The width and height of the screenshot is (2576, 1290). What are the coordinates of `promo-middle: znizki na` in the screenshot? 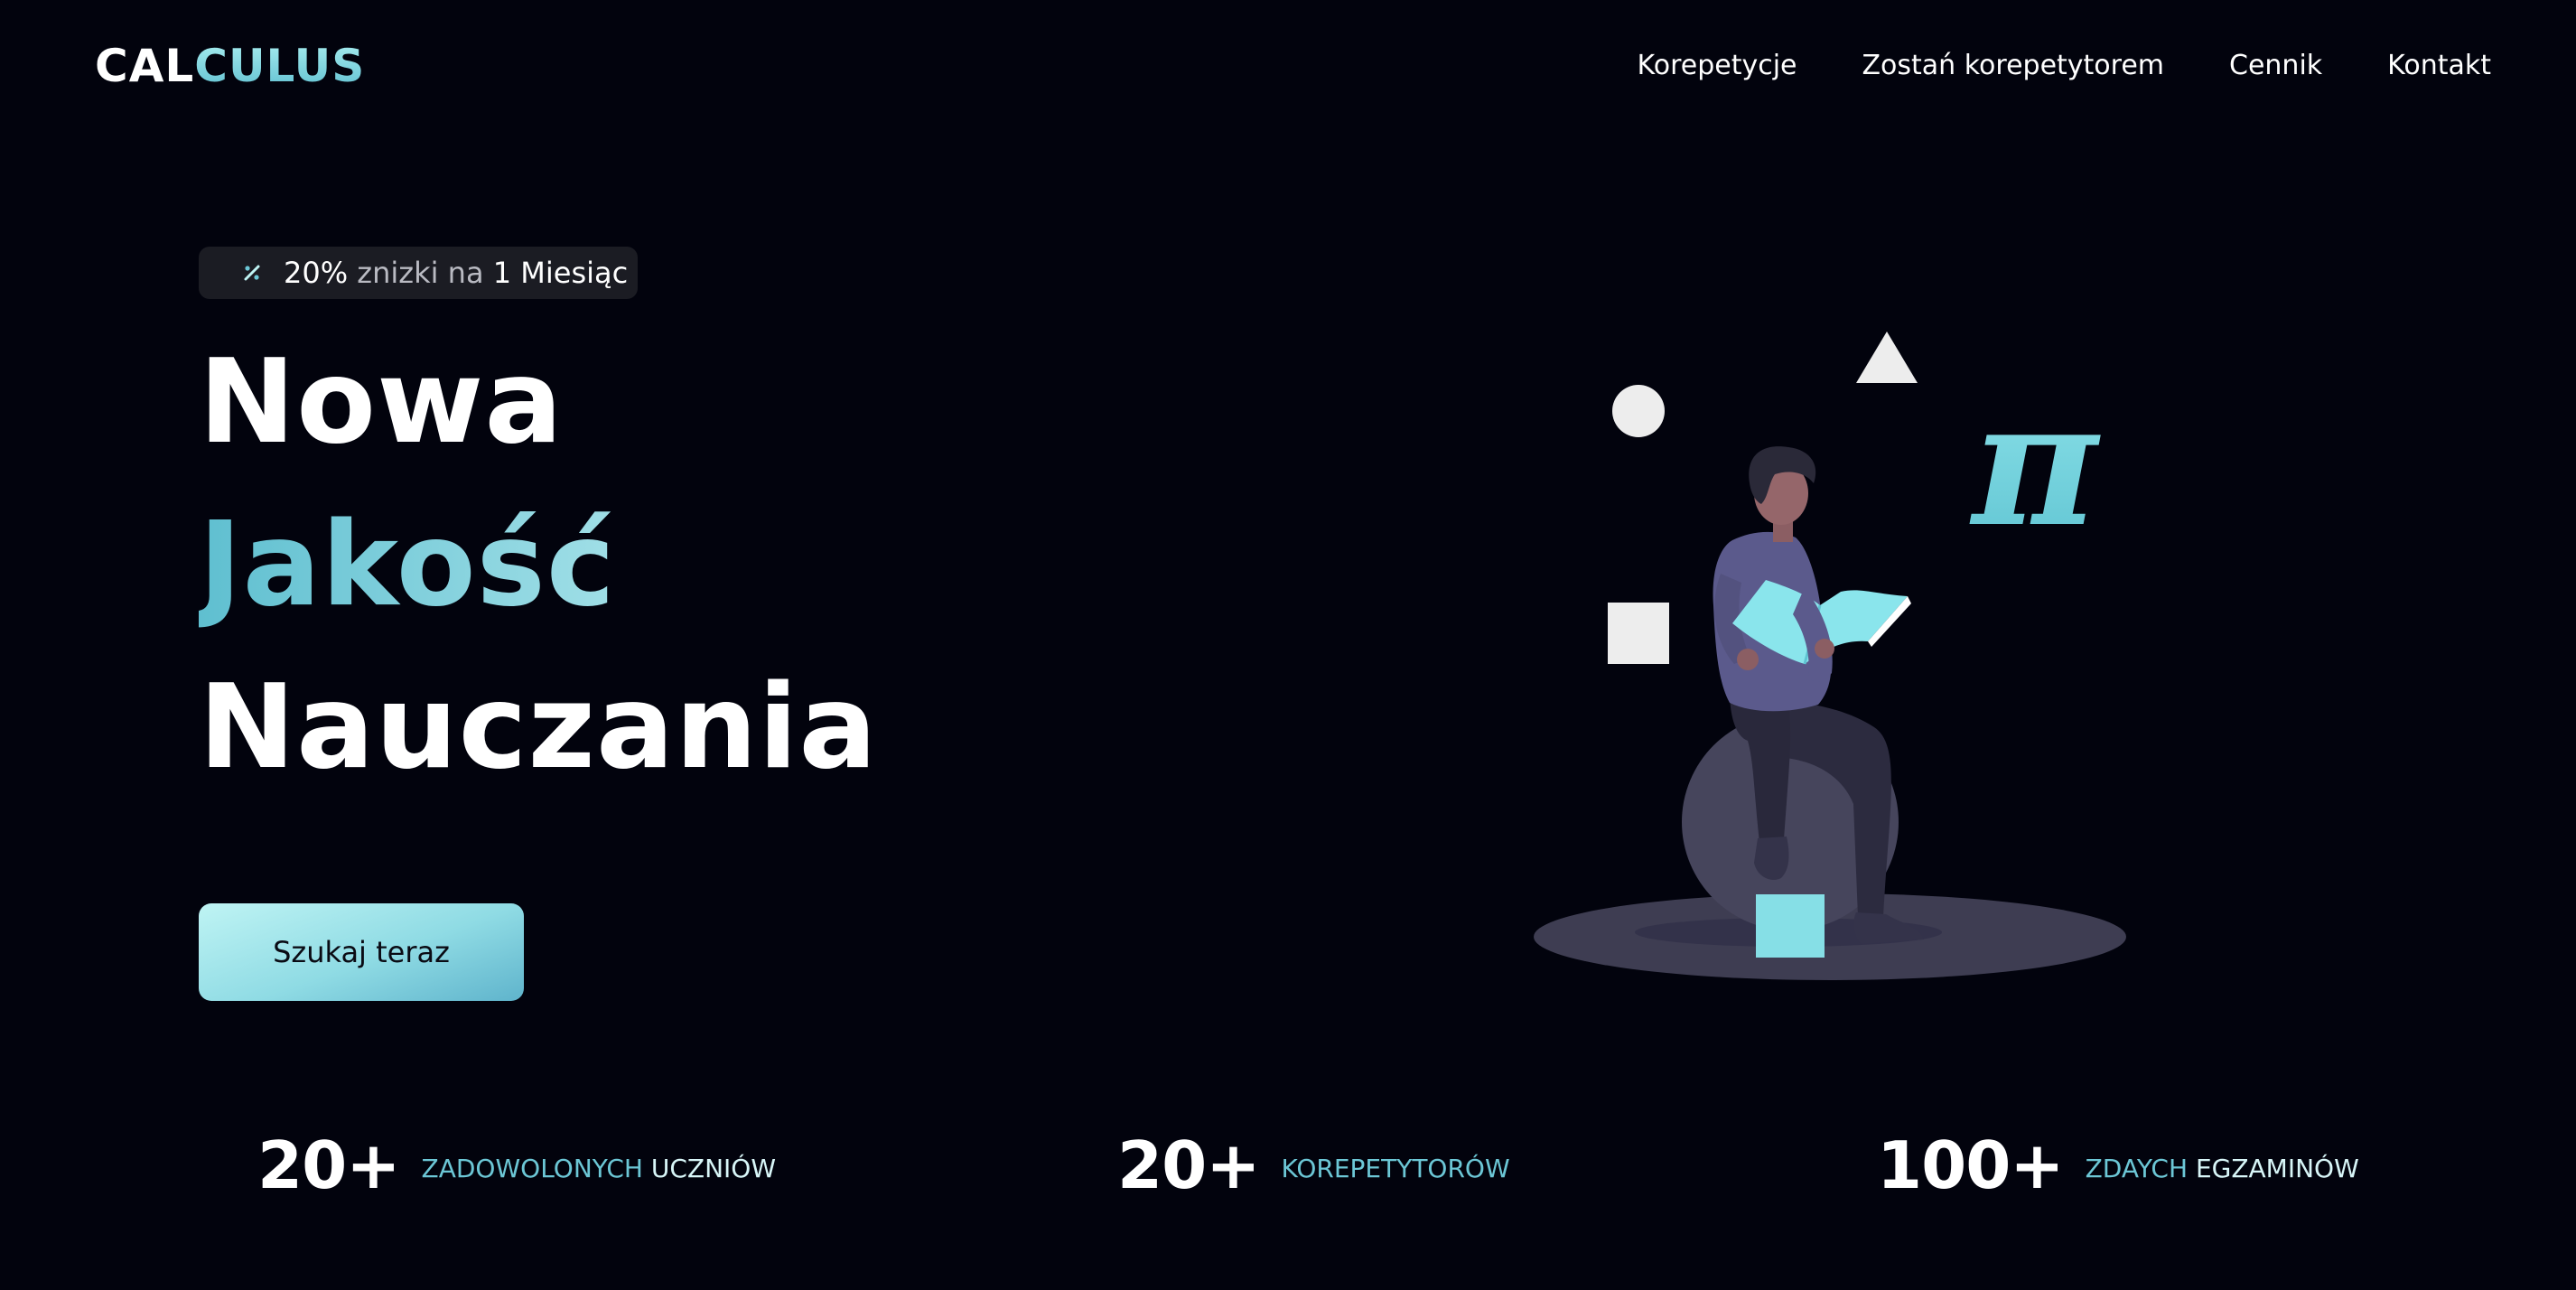 It's located at (420, 273).